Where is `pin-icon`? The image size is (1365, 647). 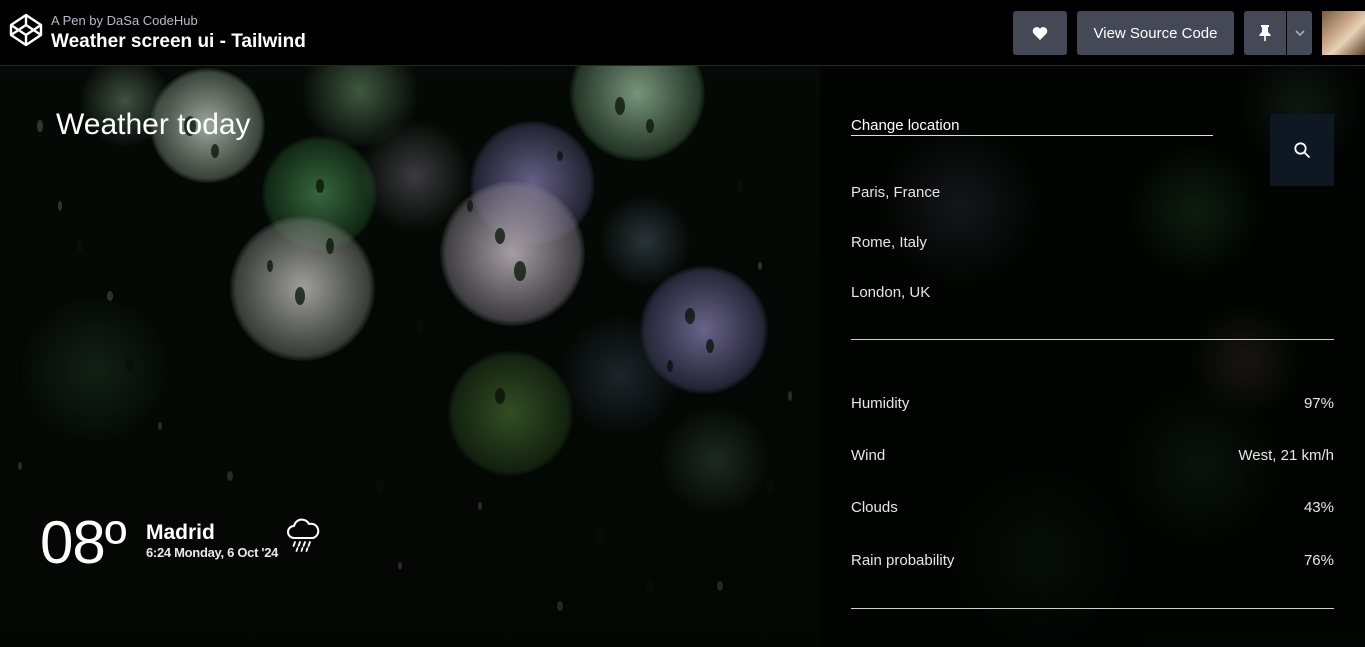 pin-icon is located at coordinates (1265, 33).